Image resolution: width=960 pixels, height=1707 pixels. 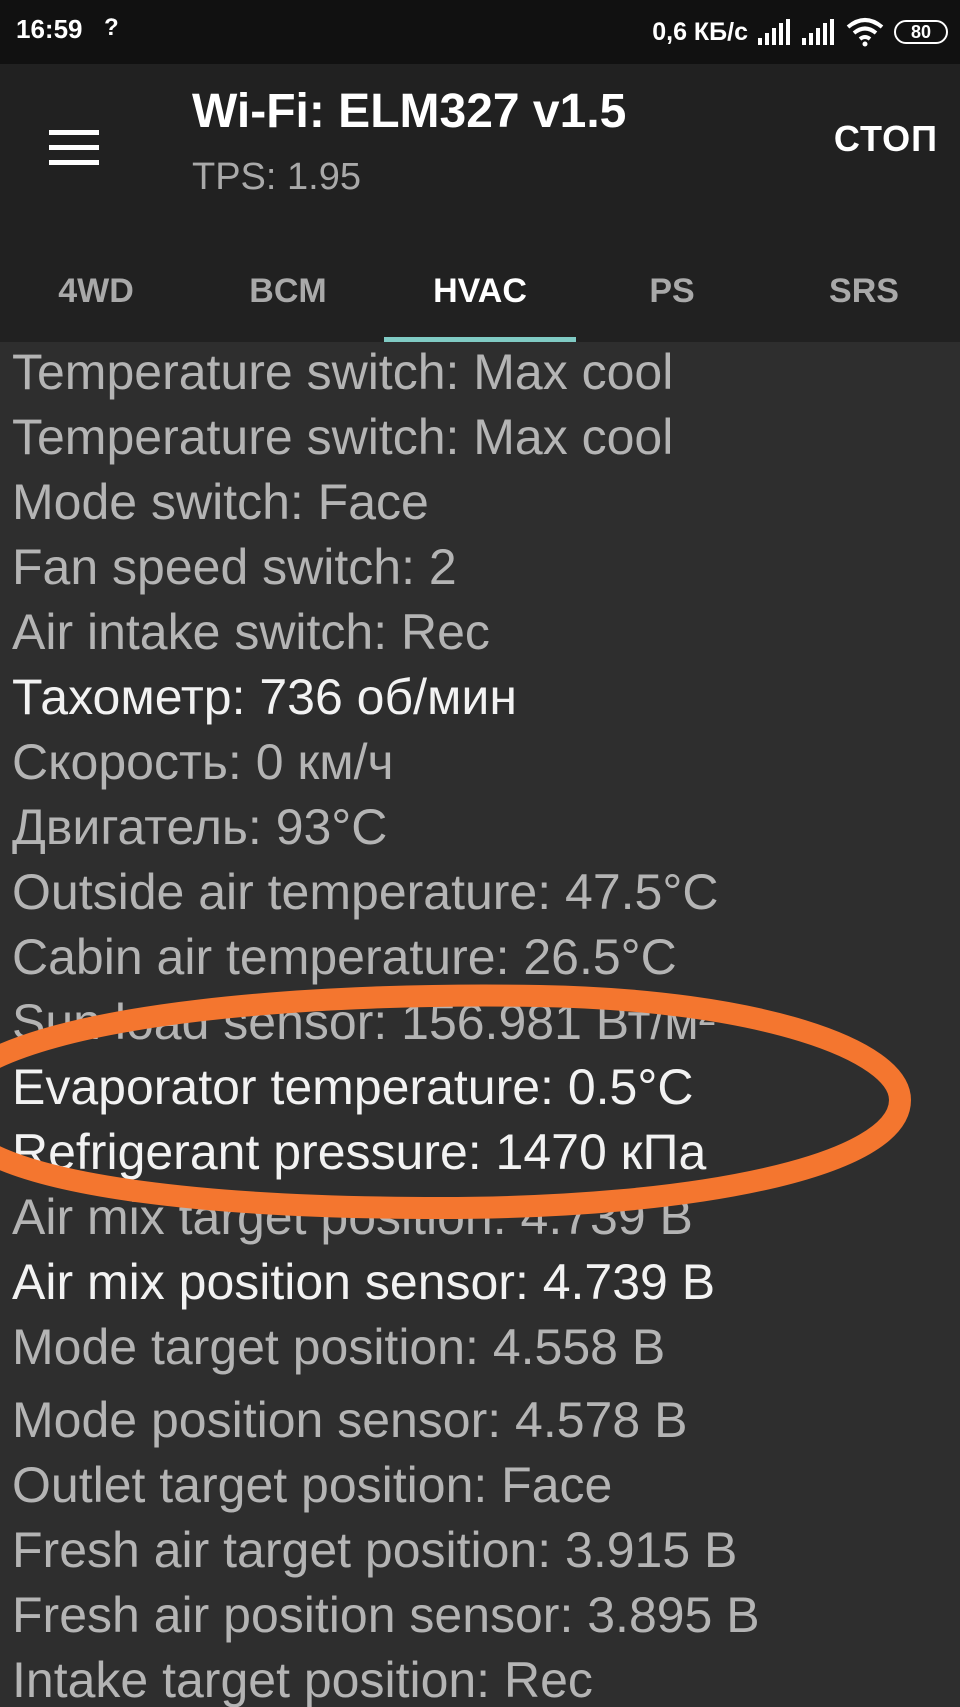 What do you see at coordinates (700, 31) in the screenshot?
I see `network-speed: 0,6 КБ/с` at bounding box center [700, 31].